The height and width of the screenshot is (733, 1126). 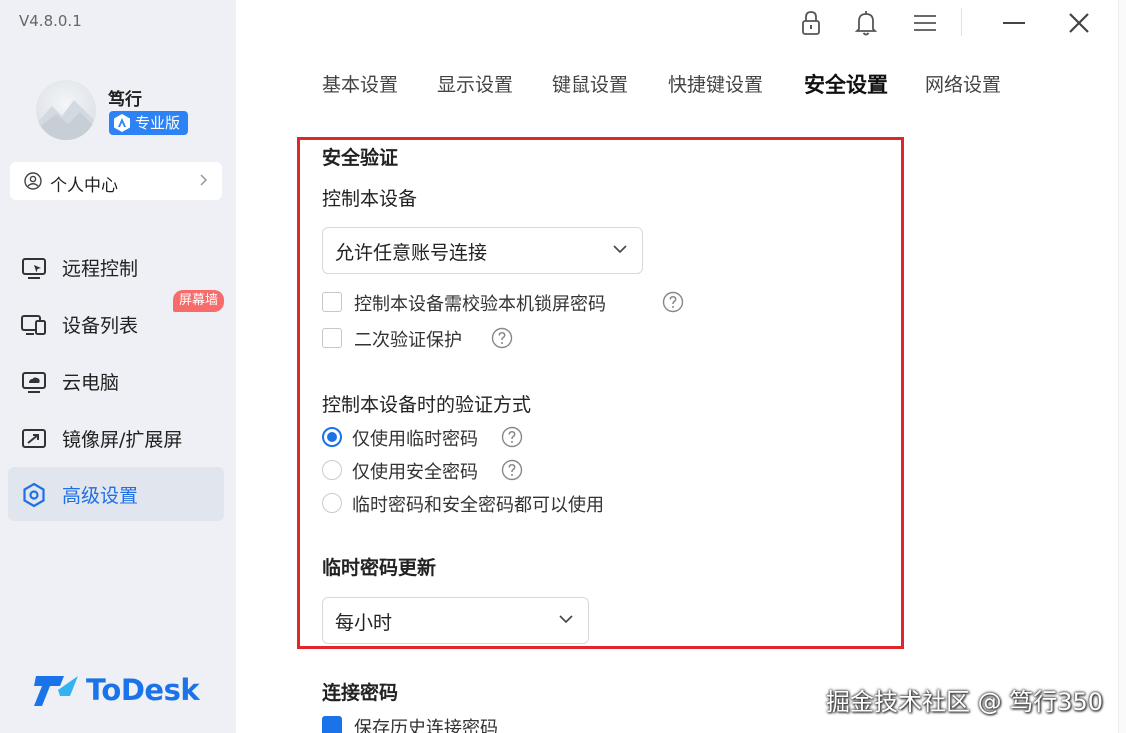 What do you see at coordinates (925, 23) in the screenshot?
I see `menu-icon` at bounding box center [925, 23].